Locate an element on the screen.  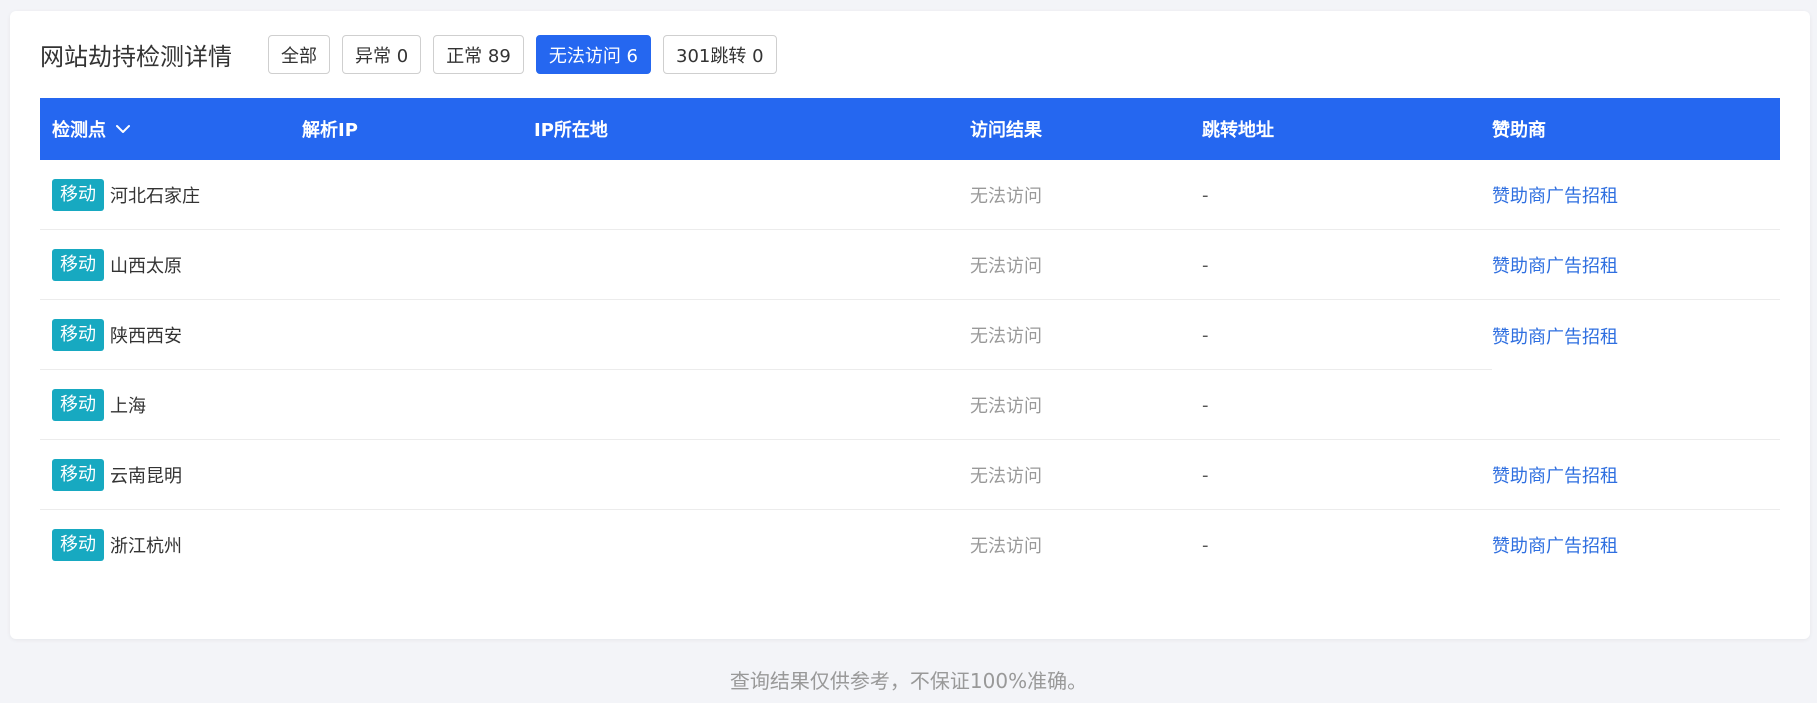
checkpoint-location: 山西太原 is located at coordinates (146, 266).